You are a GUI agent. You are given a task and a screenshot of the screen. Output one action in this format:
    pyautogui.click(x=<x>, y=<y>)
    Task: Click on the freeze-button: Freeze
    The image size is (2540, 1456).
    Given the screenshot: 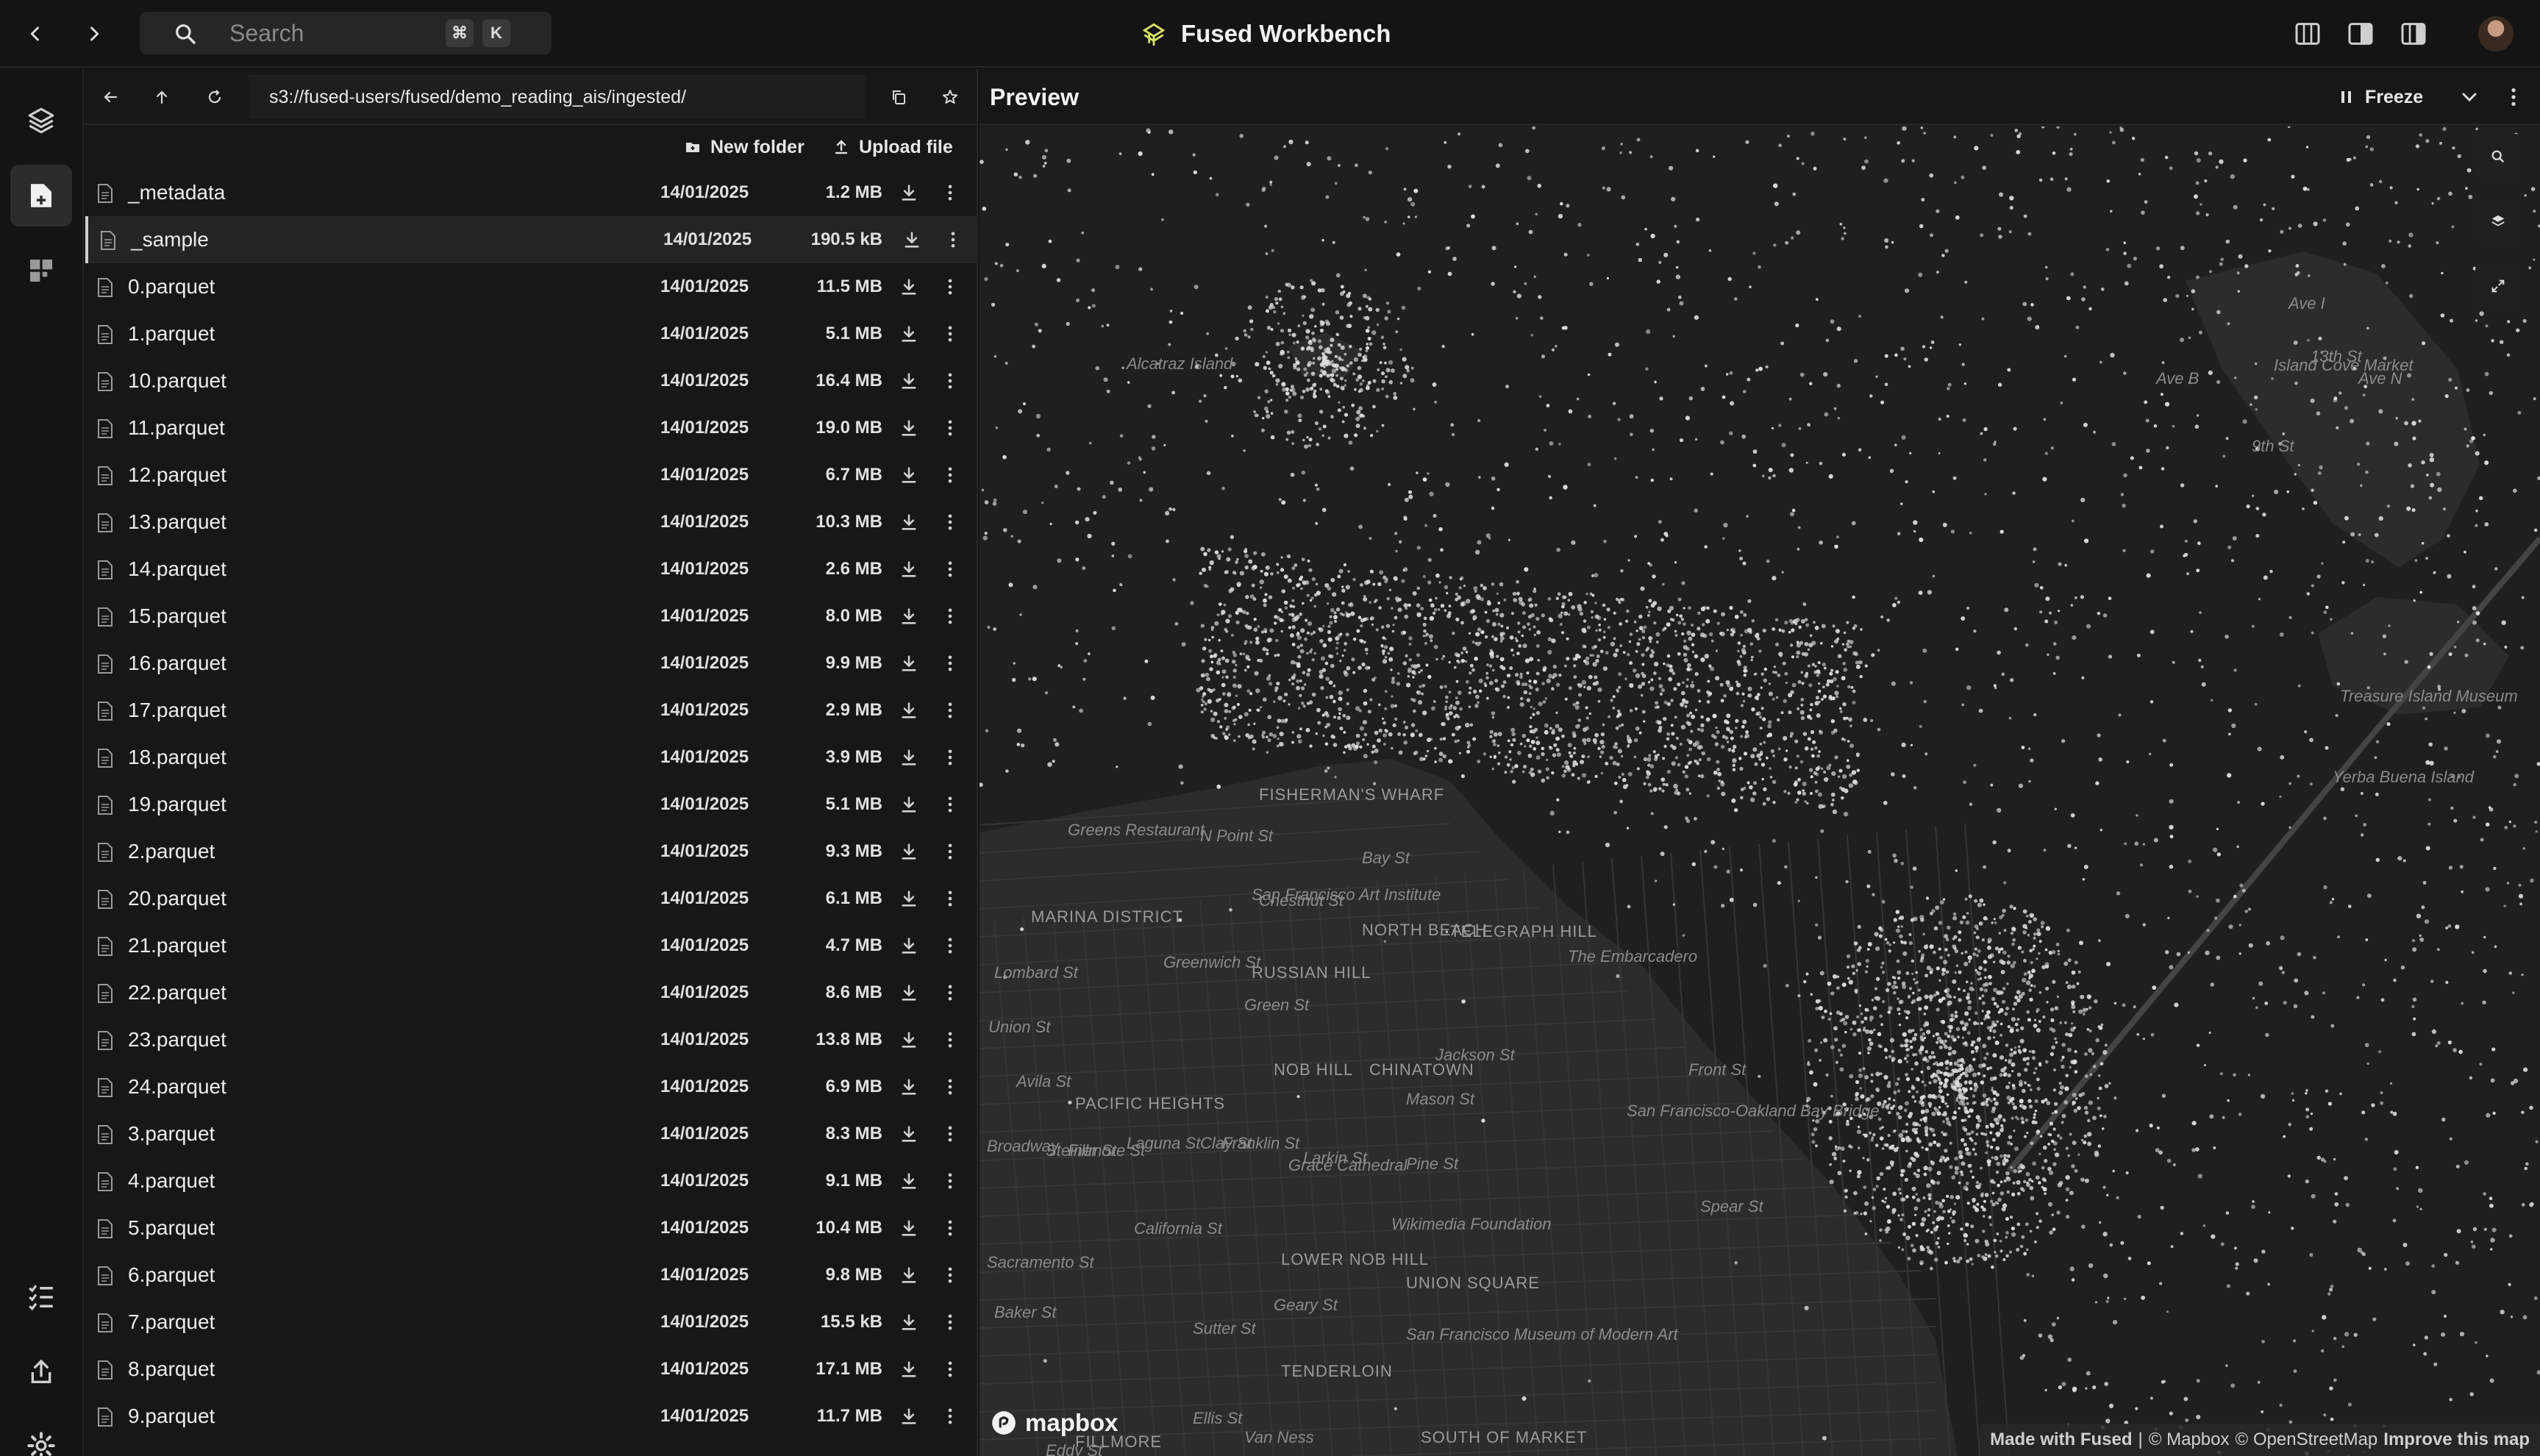 What is the action you would take?
    pyautogui.click(x=2381, y=97)
    